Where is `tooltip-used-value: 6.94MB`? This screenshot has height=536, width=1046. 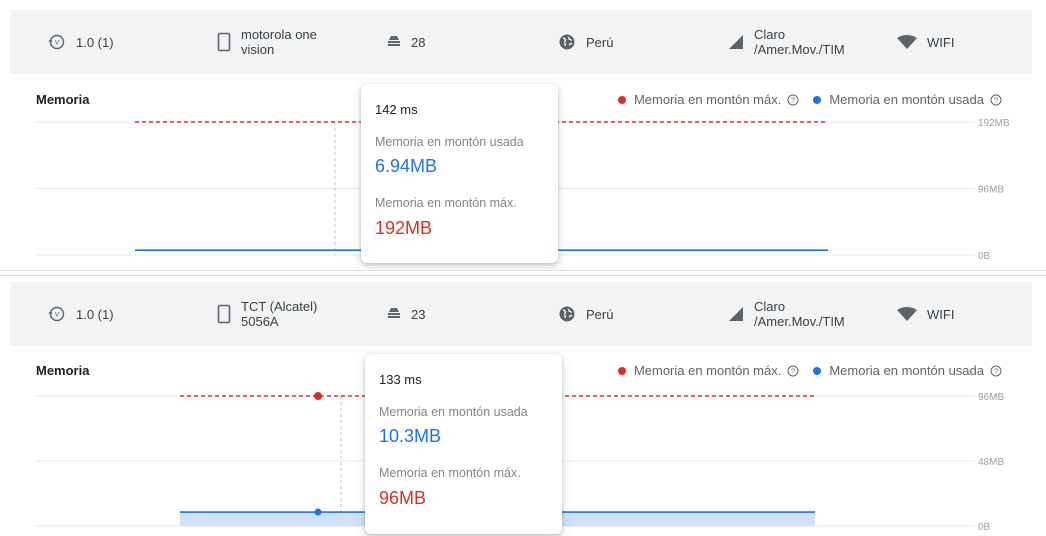 tooltip-used-value: 6.94MB is located at coordinates (406, 166).